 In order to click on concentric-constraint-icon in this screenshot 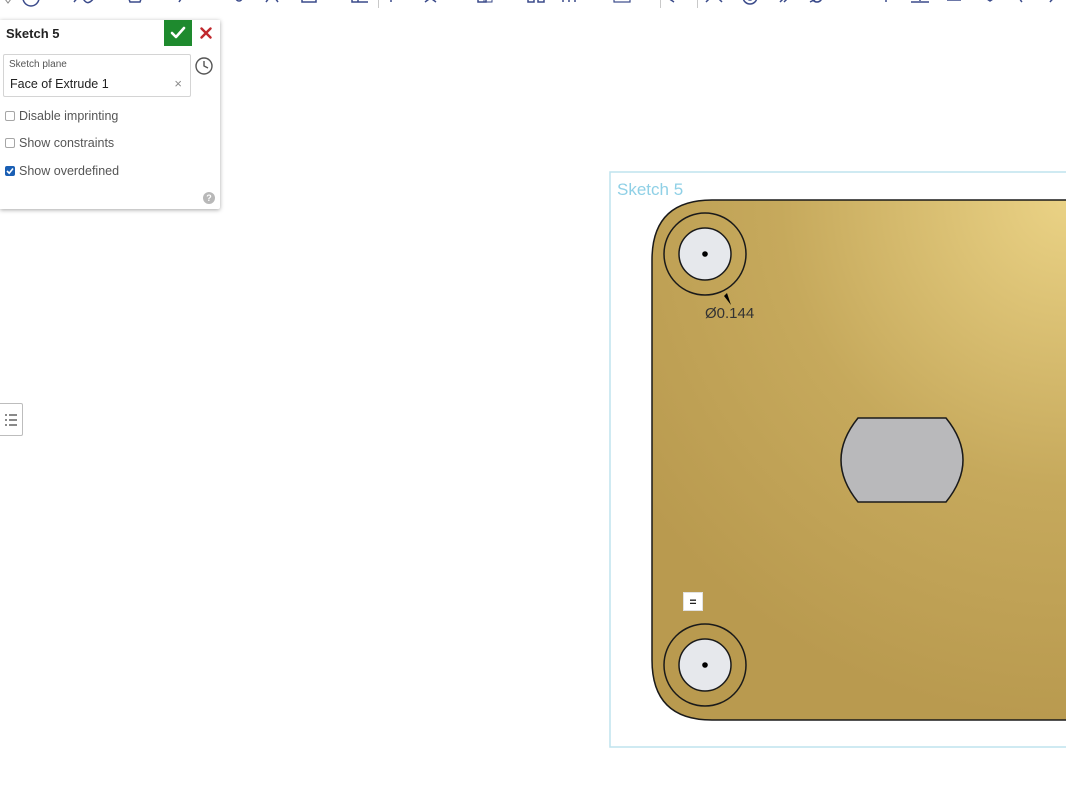, I will do `click(750, 4)`.